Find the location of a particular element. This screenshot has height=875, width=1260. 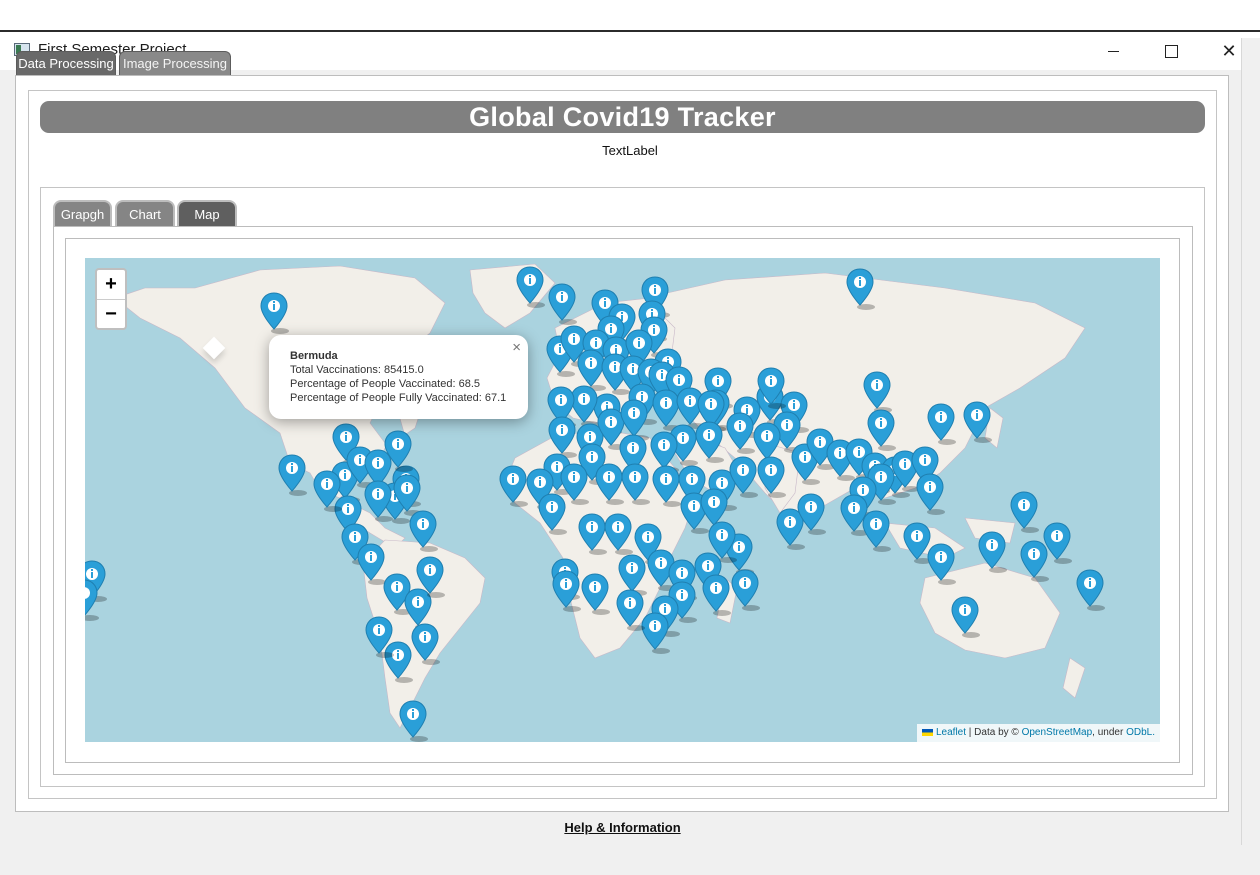

zoom-out-button: − is located at coordinates (111, 314).